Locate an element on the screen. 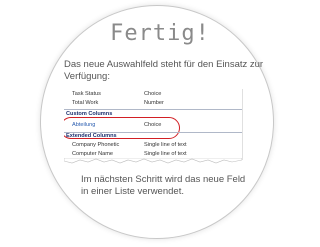  column-type: Choice is located at coordinates (153, 94).